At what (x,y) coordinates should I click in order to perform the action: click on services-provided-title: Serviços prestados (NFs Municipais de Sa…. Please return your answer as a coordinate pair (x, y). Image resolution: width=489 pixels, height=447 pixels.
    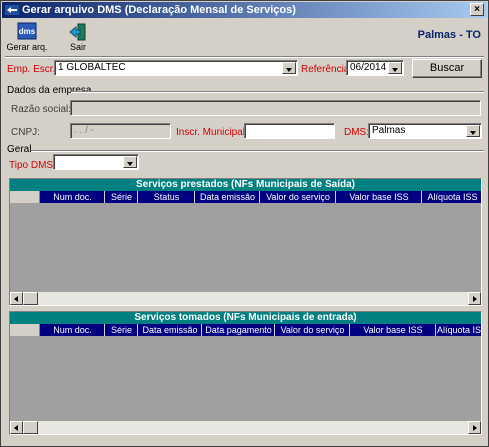
    Looking at the image, I should click on (245, 185).